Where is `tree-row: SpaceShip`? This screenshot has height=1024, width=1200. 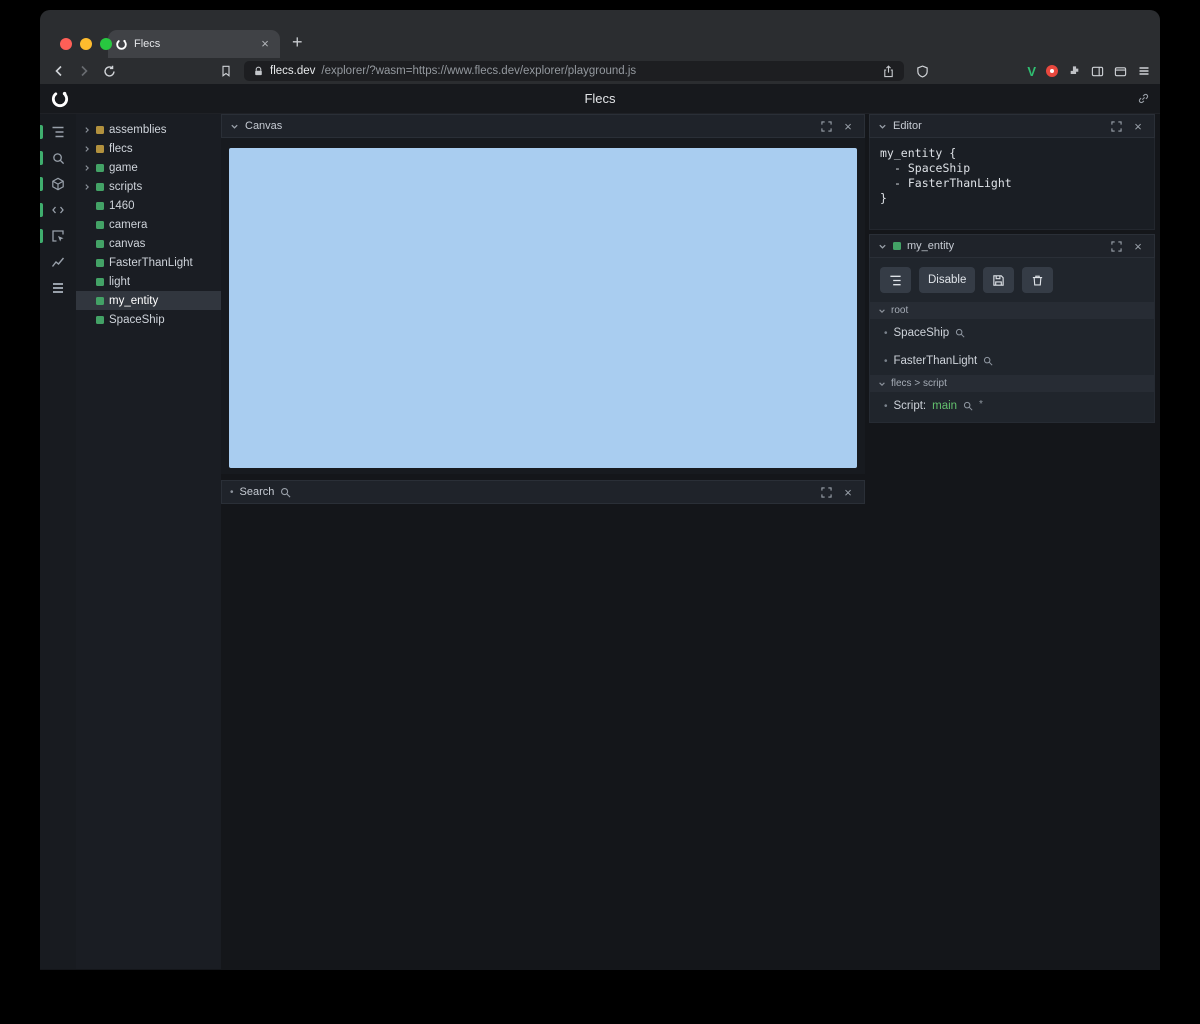 tree-row: SpaceShip is located at coordinates (148, 319).